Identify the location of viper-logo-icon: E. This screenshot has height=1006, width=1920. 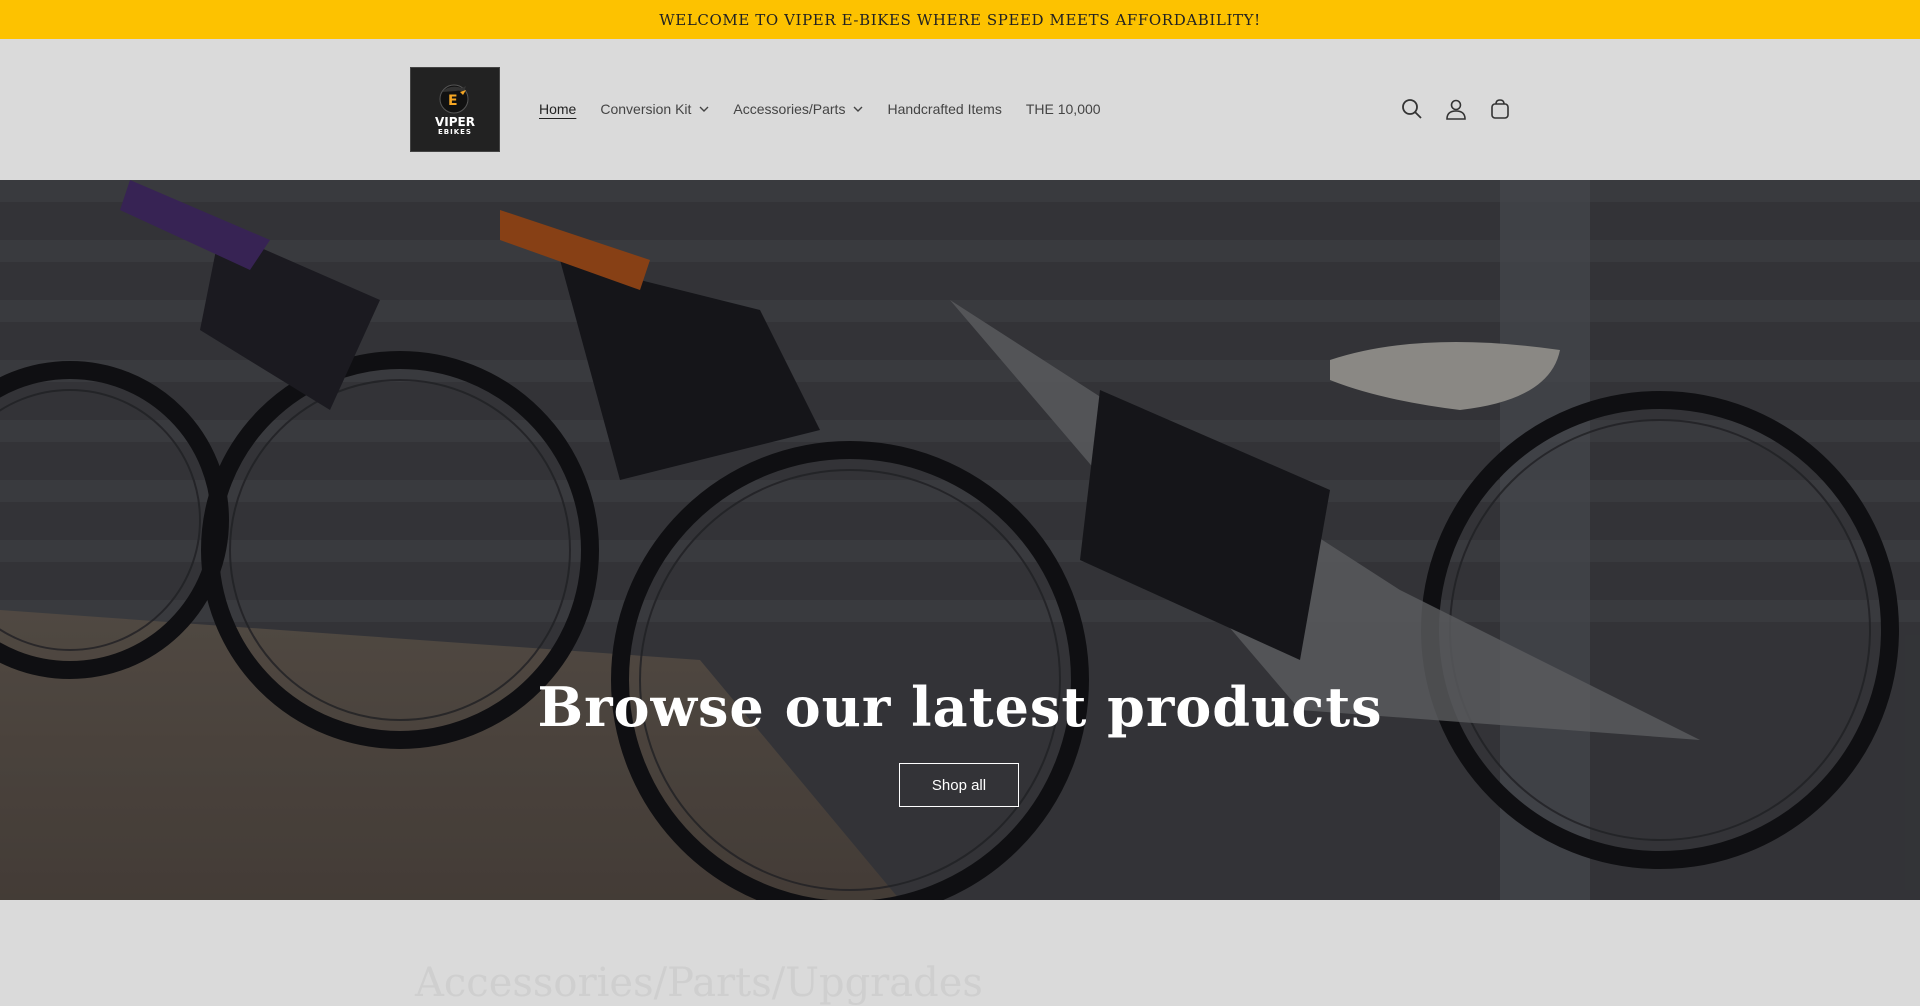
(454, 99).